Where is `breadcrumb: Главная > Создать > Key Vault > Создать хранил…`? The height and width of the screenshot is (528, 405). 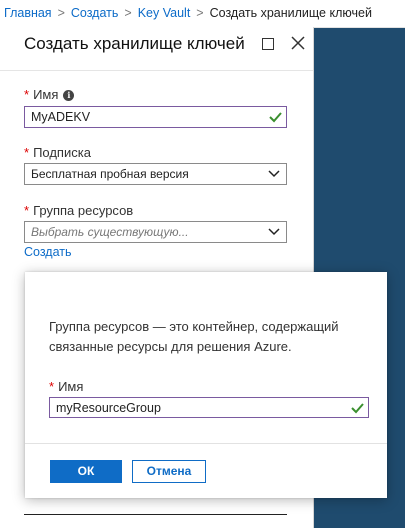
breadcrumb: Главная > Создать > Key Vault > Создать хранил… is located at coordinates (202, 14).